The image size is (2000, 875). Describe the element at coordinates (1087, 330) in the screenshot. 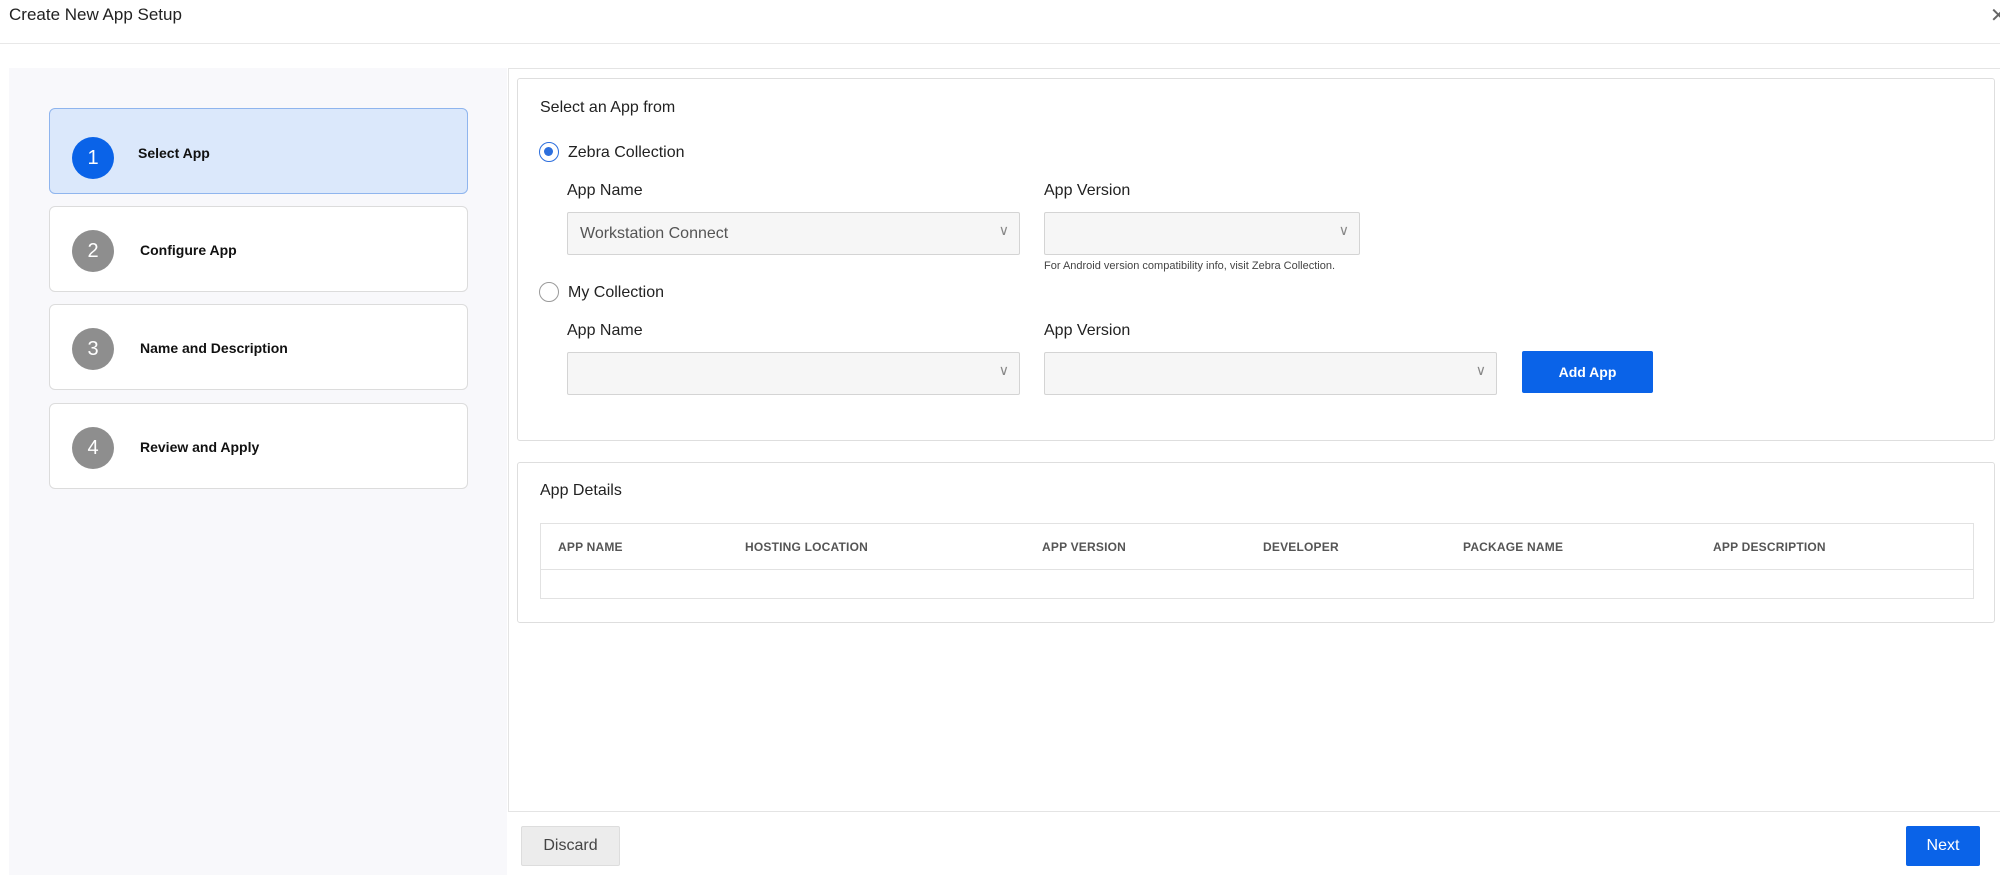

I see `my-app-version-label: App Version` at that location.